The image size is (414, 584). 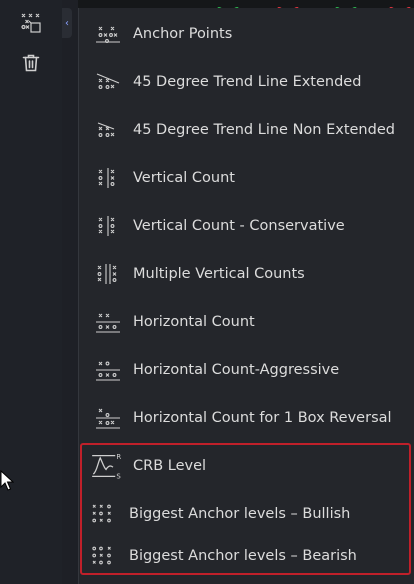 What do you see at coordinates (194, 322) in the screenshot?
I see `menu-item-label: Horizontal Count` at bounding box center [194, 322].